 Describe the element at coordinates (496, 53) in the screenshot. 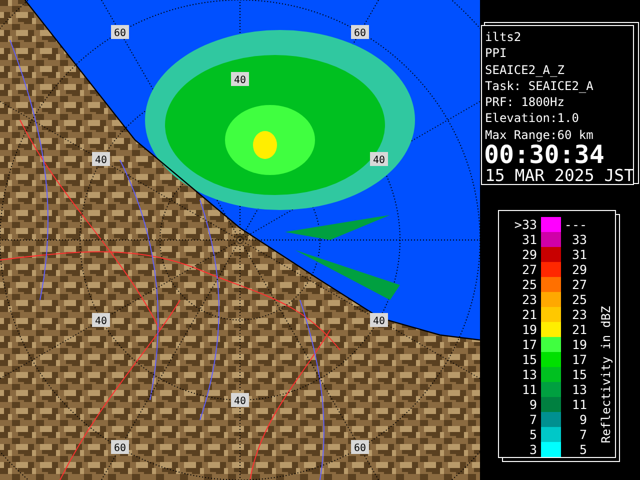

I see `info-text: PPI` at that location.